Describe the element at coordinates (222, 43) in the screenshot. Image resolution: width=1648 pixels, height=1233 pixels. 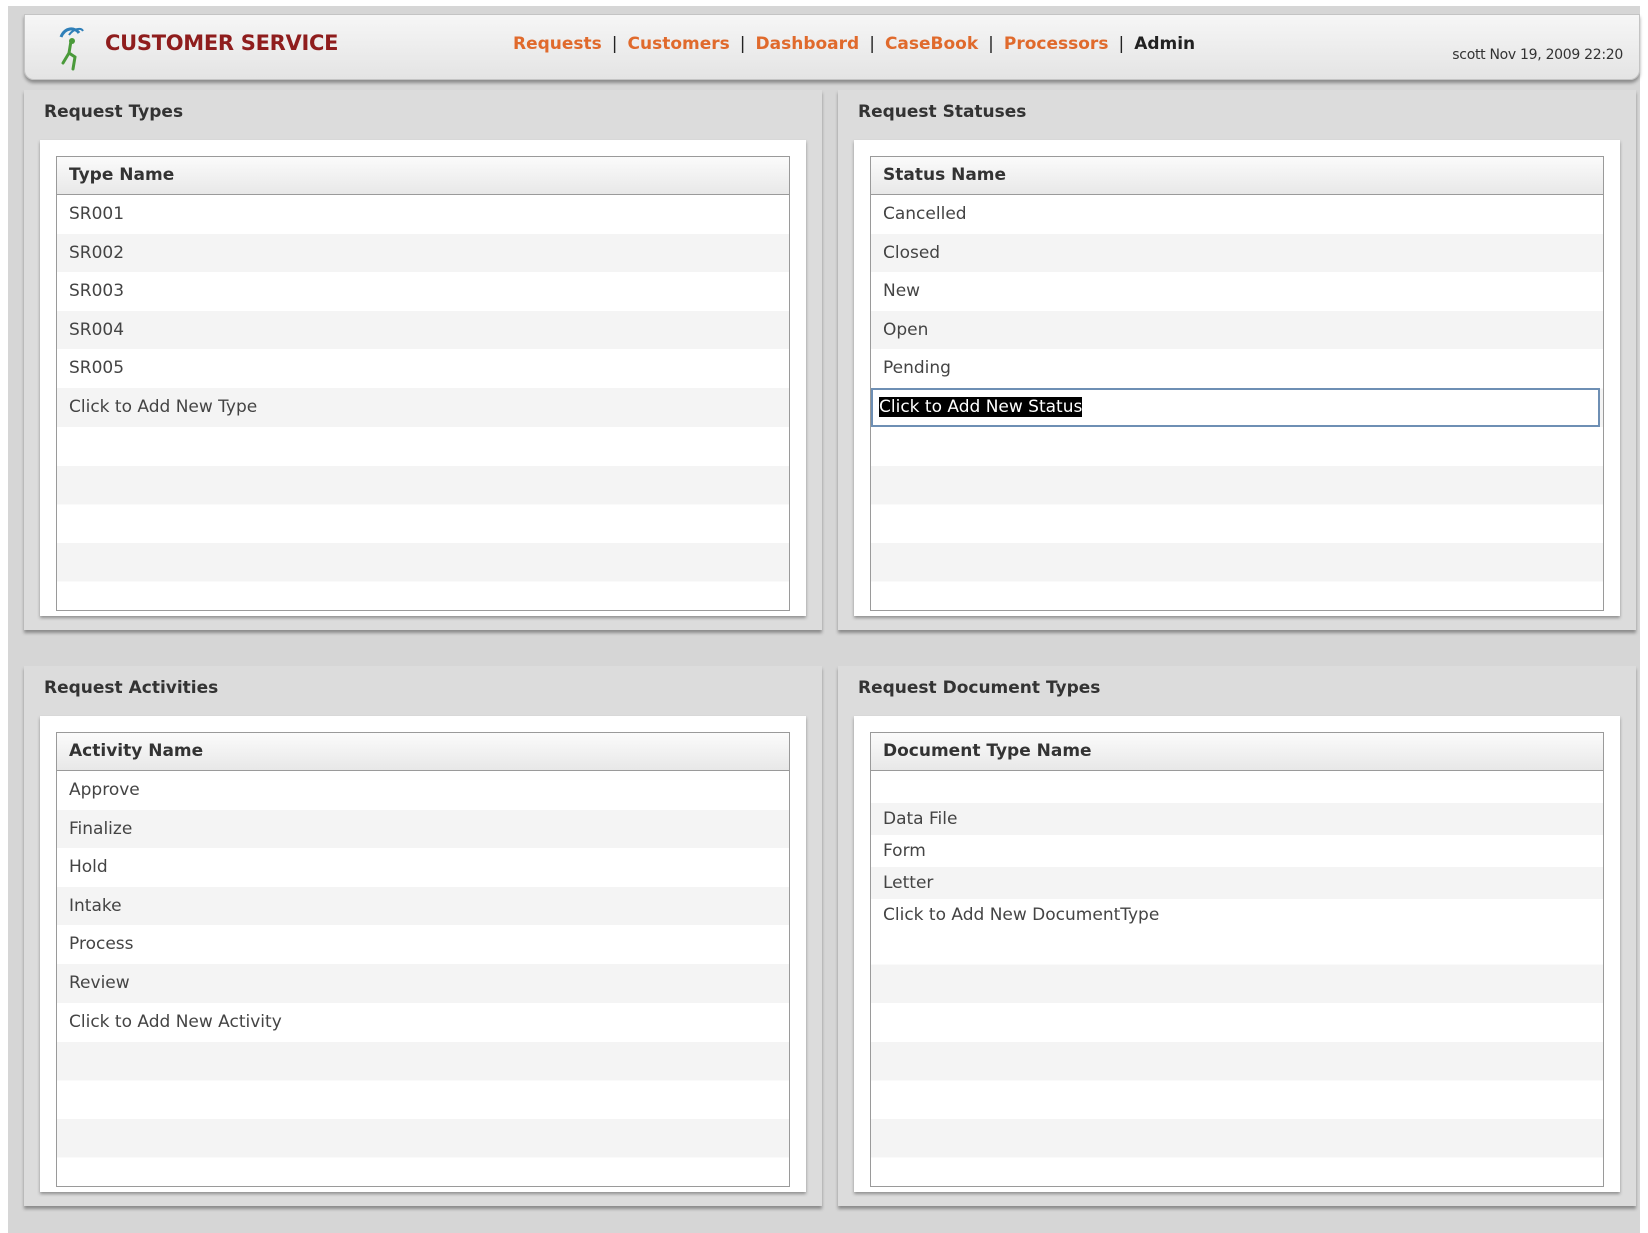
I see `app-title: CUSTOMER SERVICE` at that location.